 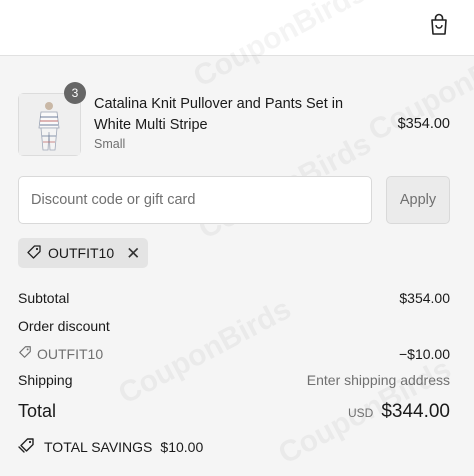 I want to click on shopping-bag-icon, so click(x=439, y=24).